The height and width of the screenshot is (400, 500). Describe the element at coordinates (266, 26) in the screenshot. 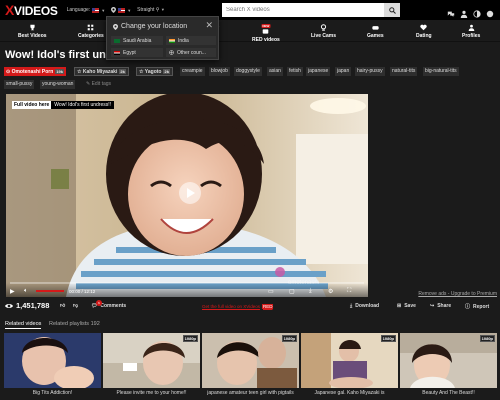

I see `new-badge: NEW` at that location.